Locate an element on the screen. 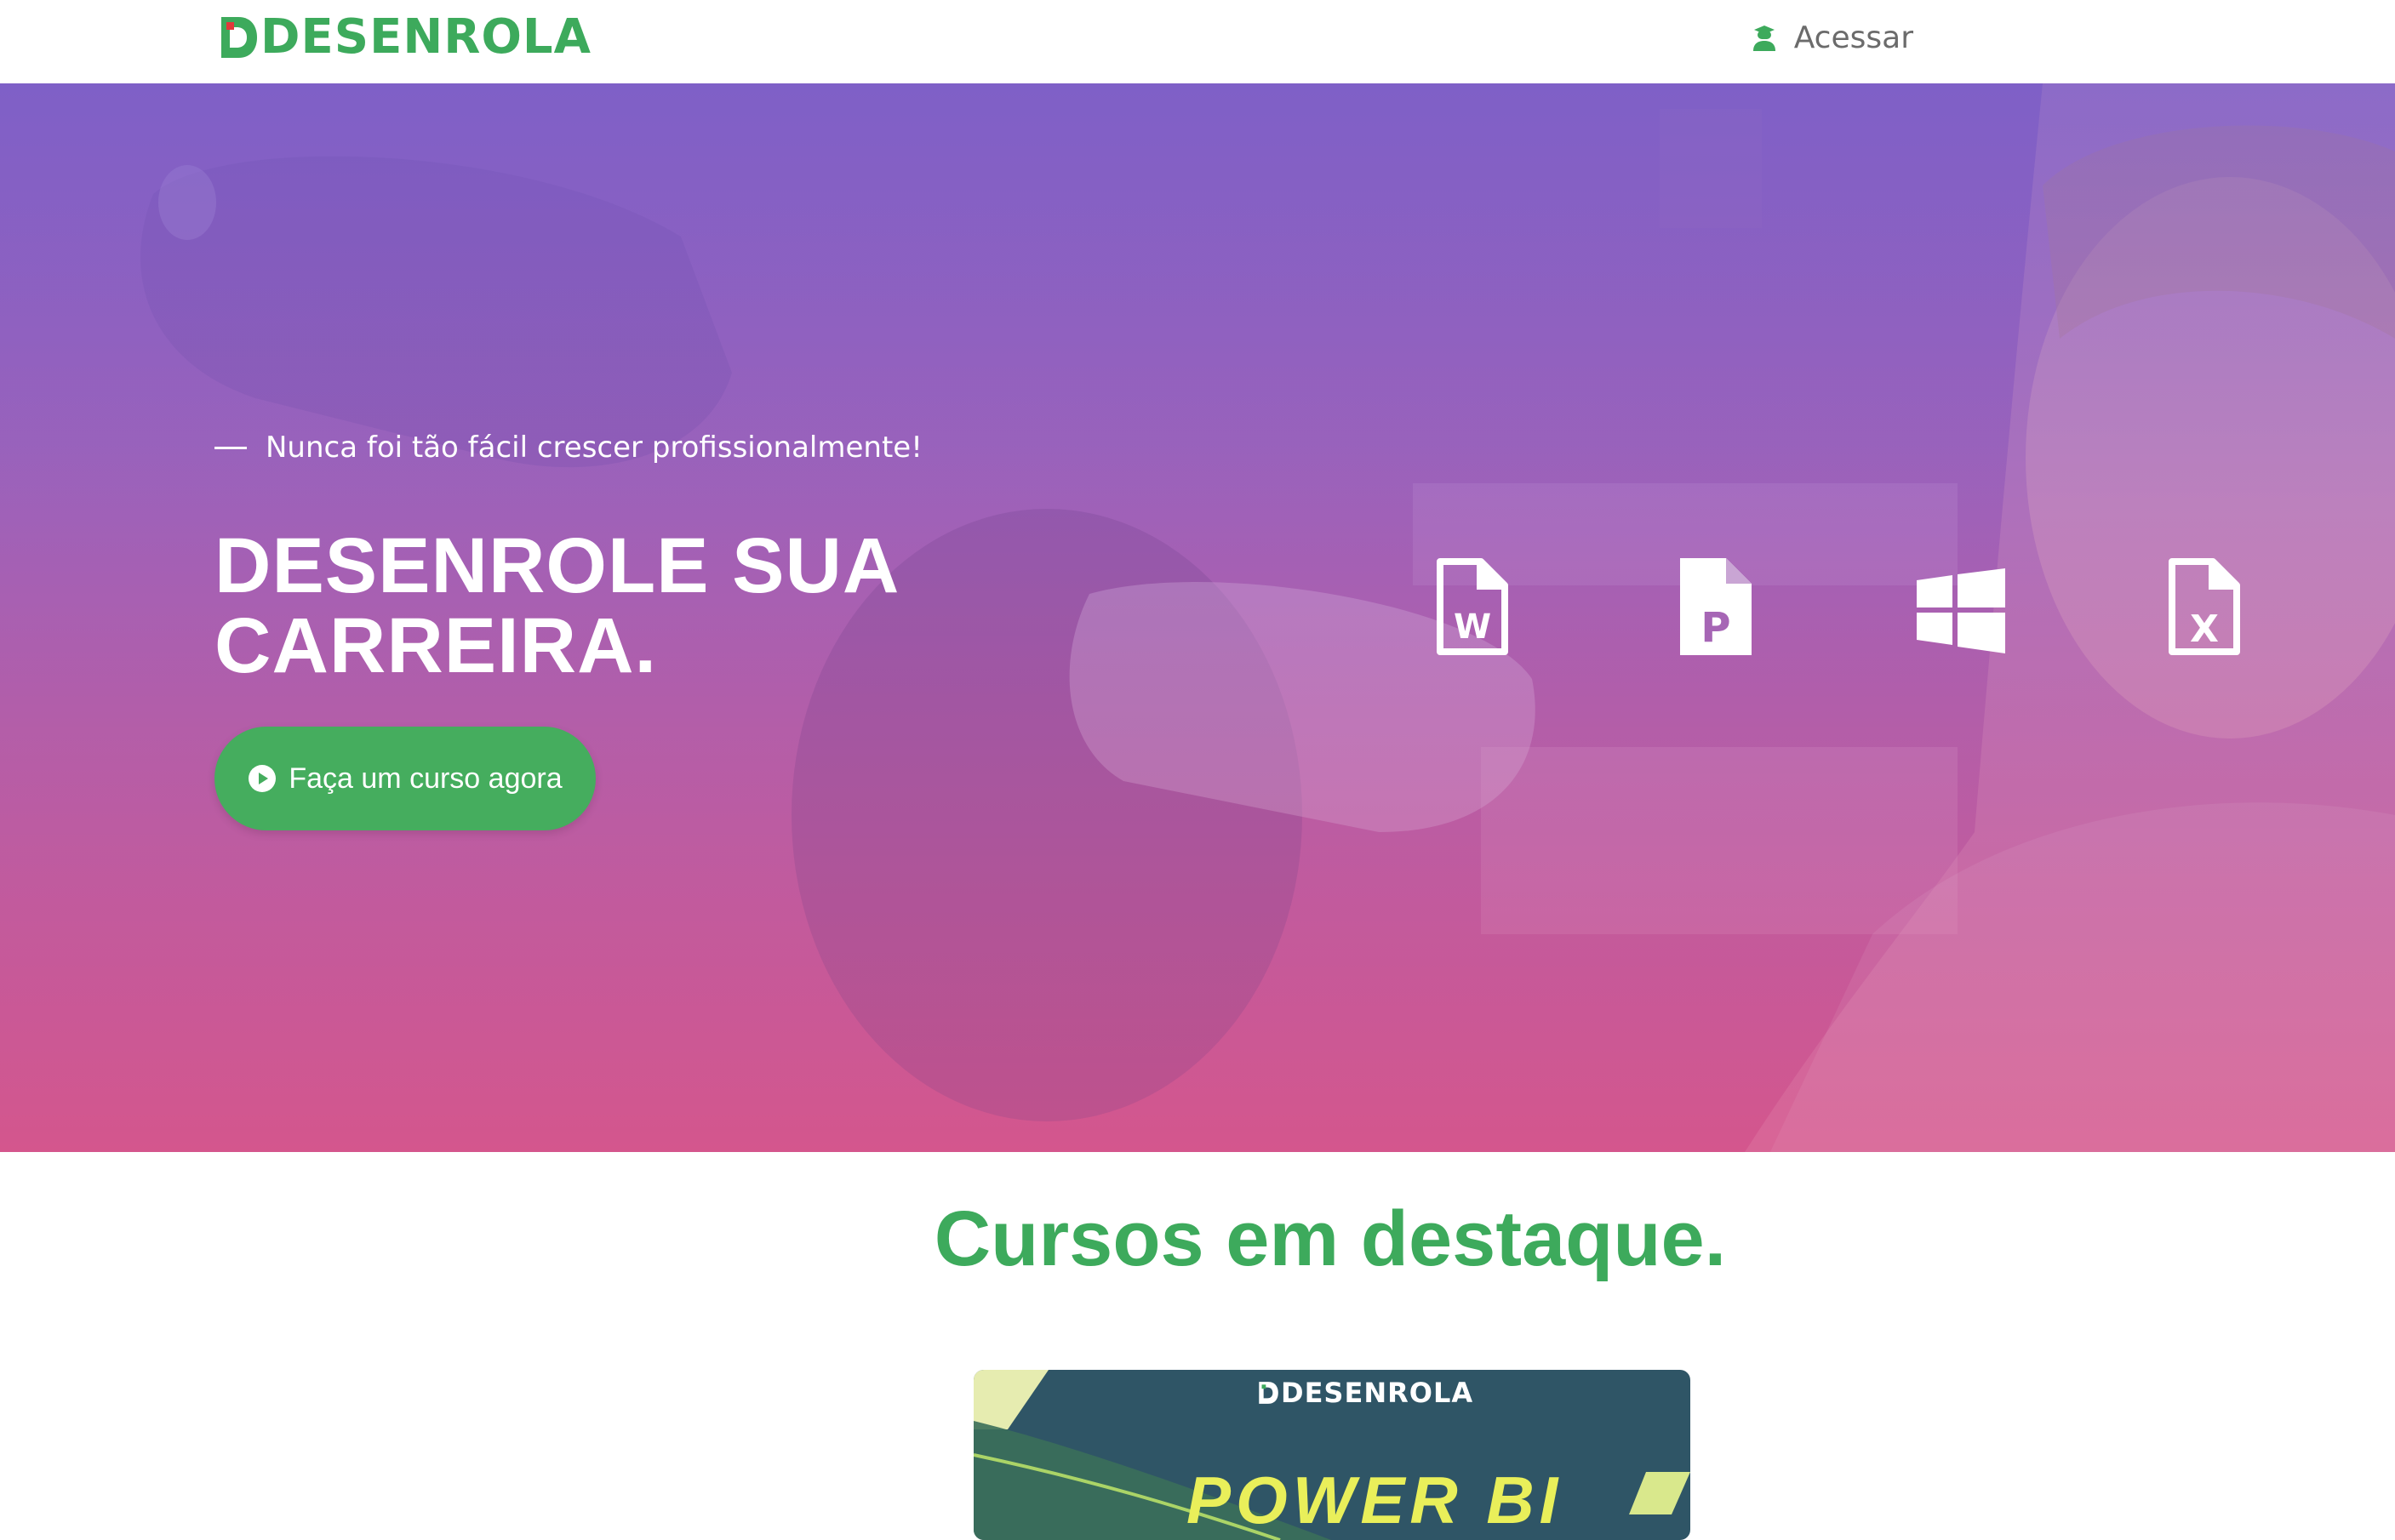  windows-icon is located at coordinates (1961, 619).